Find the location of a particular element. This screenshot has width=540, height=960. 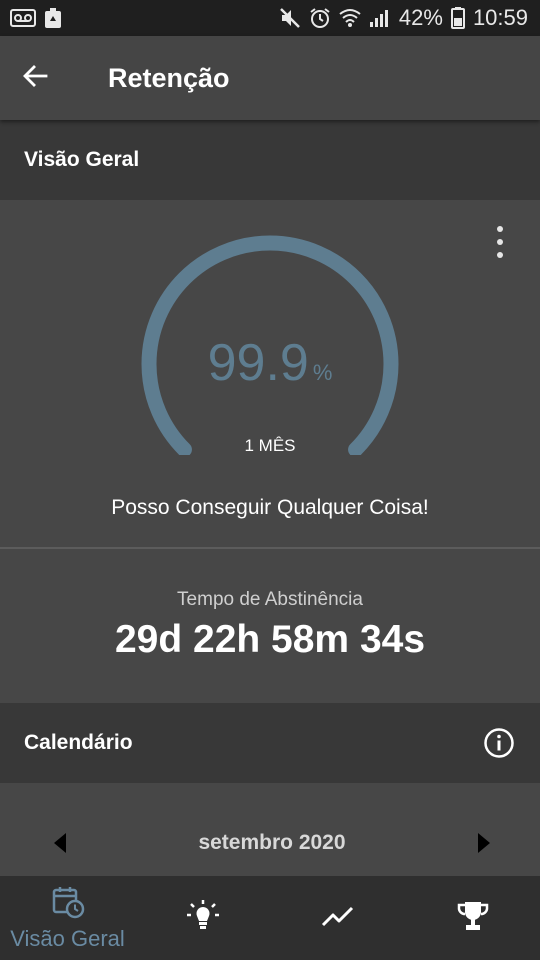

gauge-unit: % is located at coordinates (322, 372).